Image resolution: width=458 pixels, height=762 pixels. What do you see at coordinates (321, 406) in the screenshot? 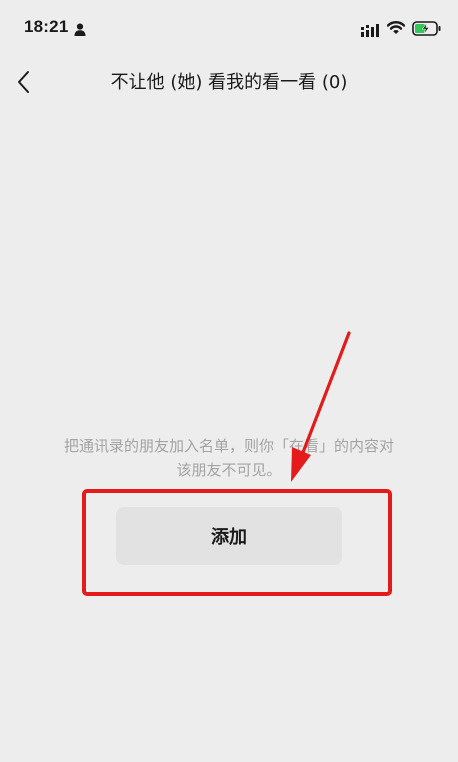
I see `annotation-arrow` at bounding box center [321, 406].